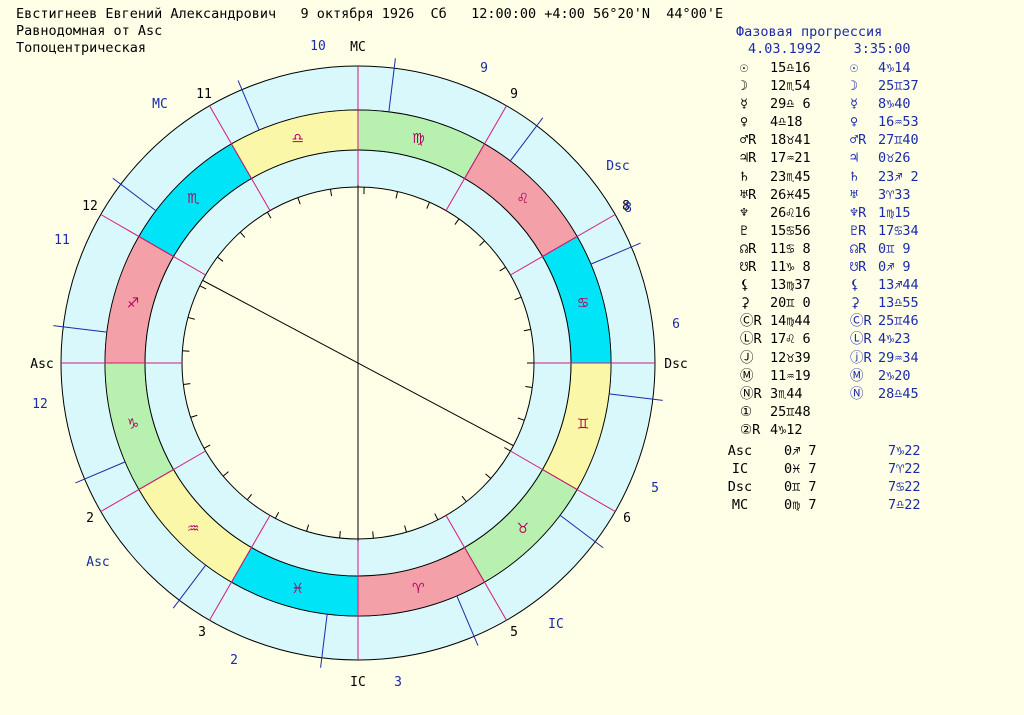  Describe the element at coordinates (740, 487) in the screenshot. I see `angle-name: Dsc` at that location.